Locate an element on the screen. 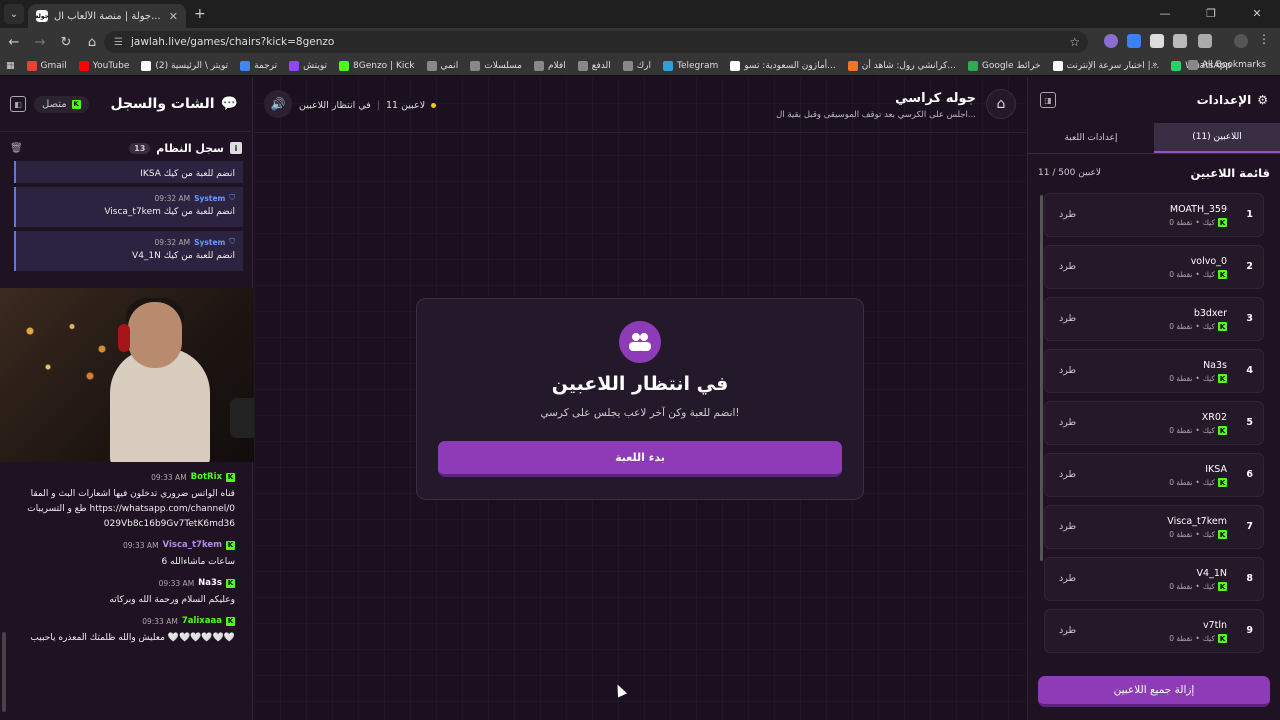 Image resolution: width=1280 pixels, height=720 pixels. bookmark-item: Google خرائط is located at coordinates (1004, 65).